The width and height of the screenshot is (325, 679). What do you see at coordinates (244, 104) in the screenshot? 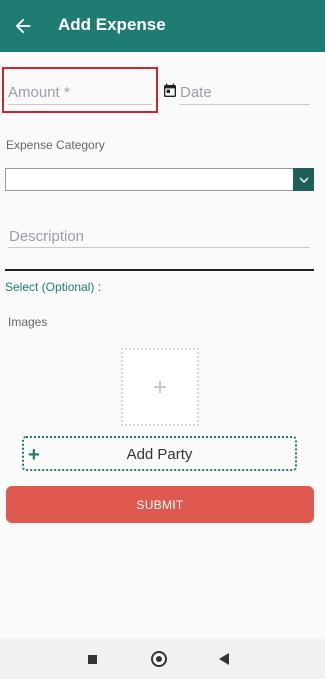
I see `date-underline` at bounding box center [244, 104].